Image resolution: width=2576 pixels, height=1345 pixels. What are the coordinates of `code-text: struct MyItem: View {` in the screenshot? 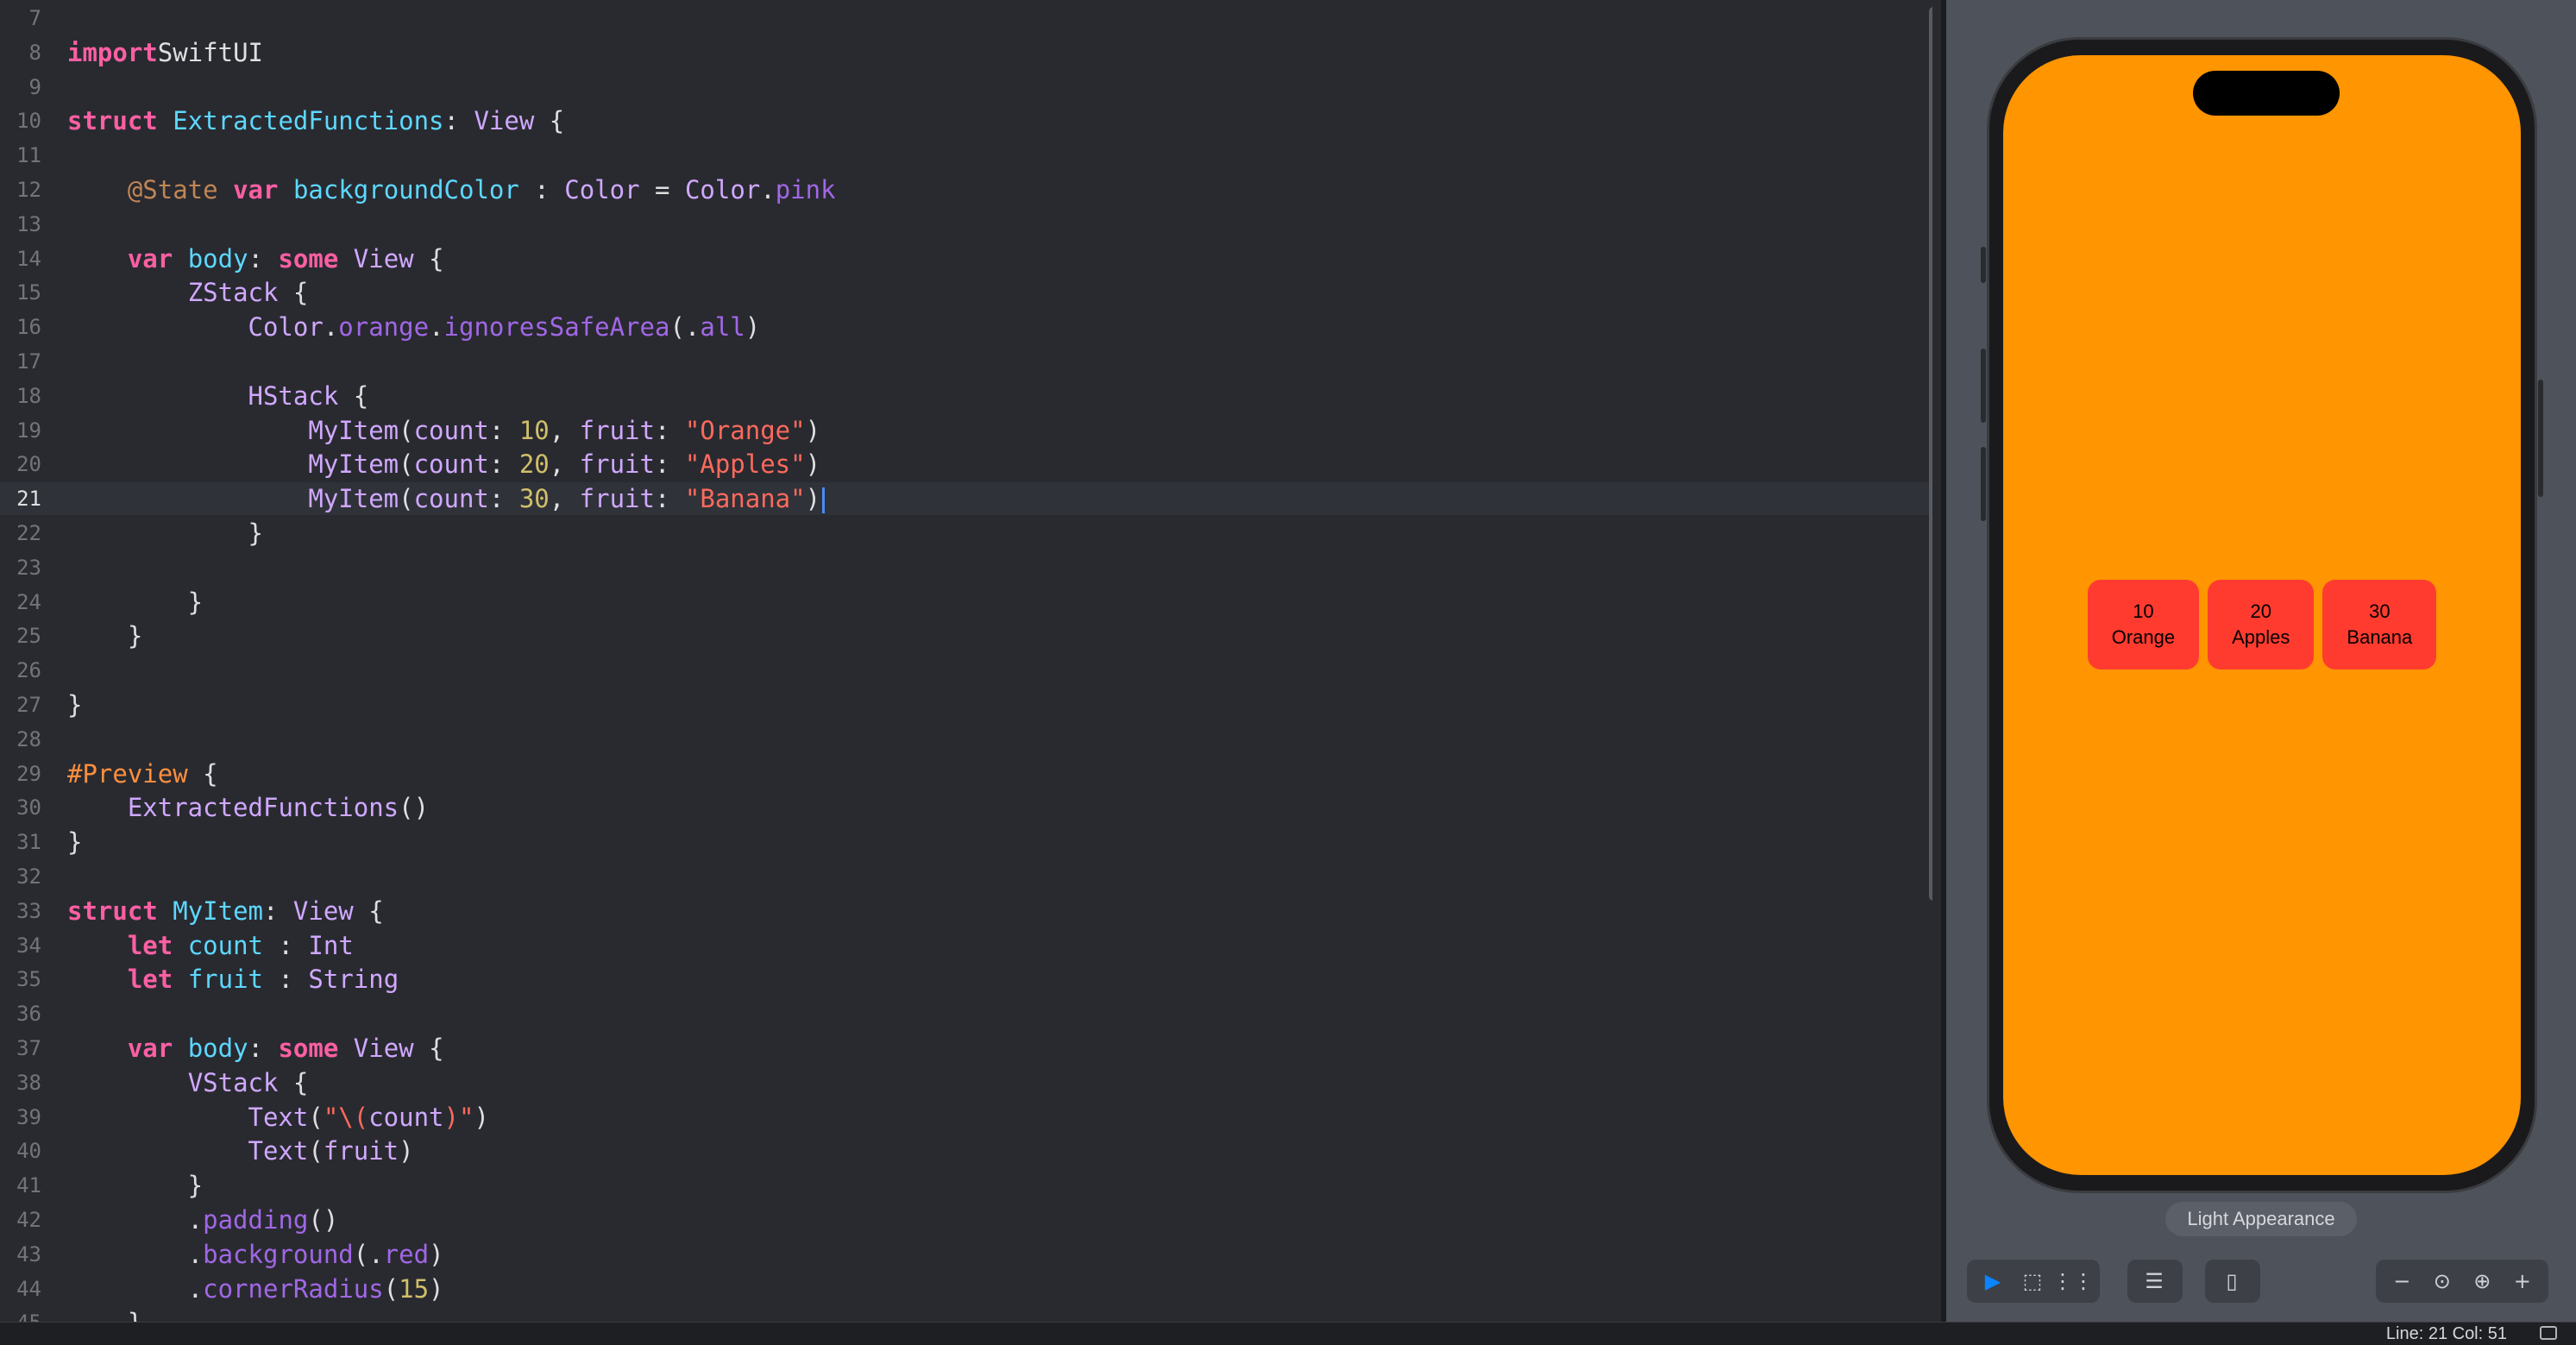 It's located at (225, 911).